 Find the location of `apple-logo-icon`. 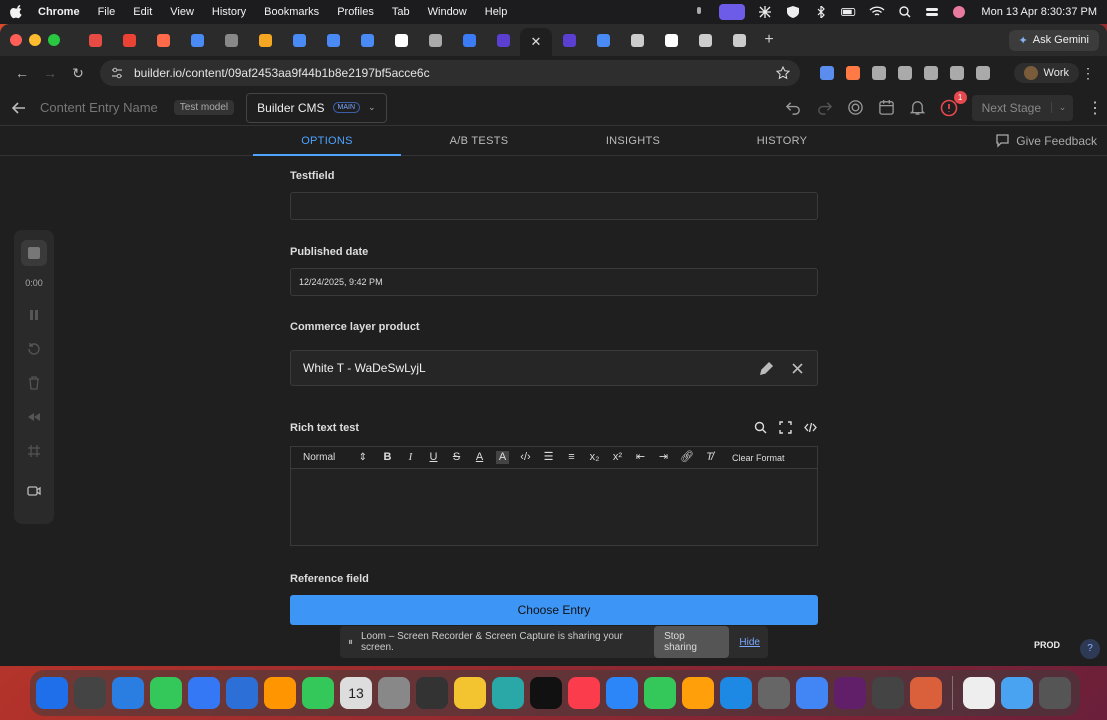

apple-logo-icon is located at coordinates (17, 12).